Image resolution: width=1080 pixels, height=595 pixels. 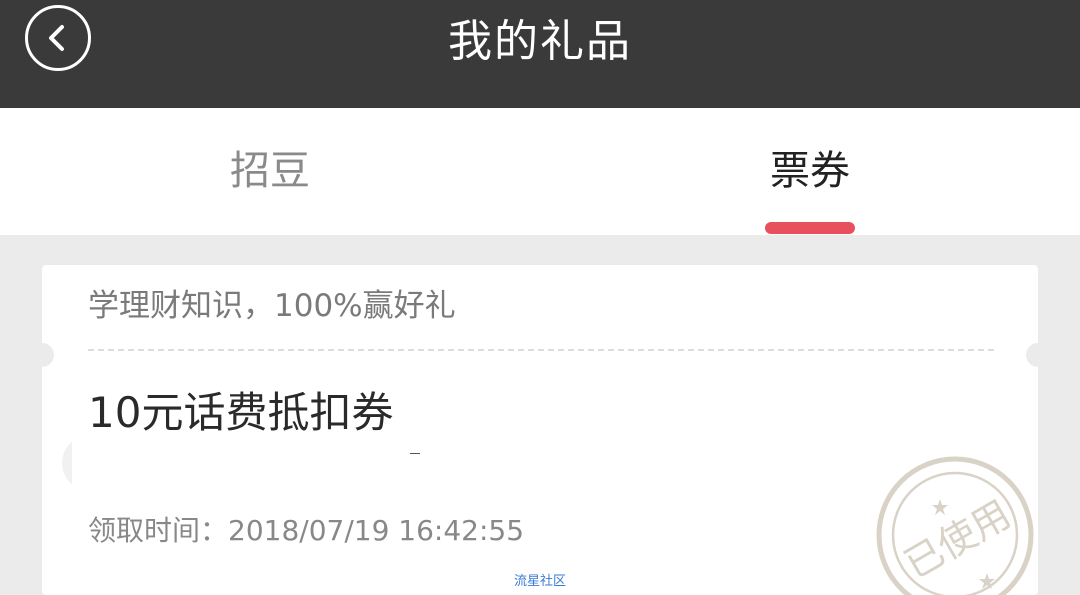 What do you see at coordinates (541, 350) in the screenshot?
I see `dashed-divider` at bounding box center [541, 350].